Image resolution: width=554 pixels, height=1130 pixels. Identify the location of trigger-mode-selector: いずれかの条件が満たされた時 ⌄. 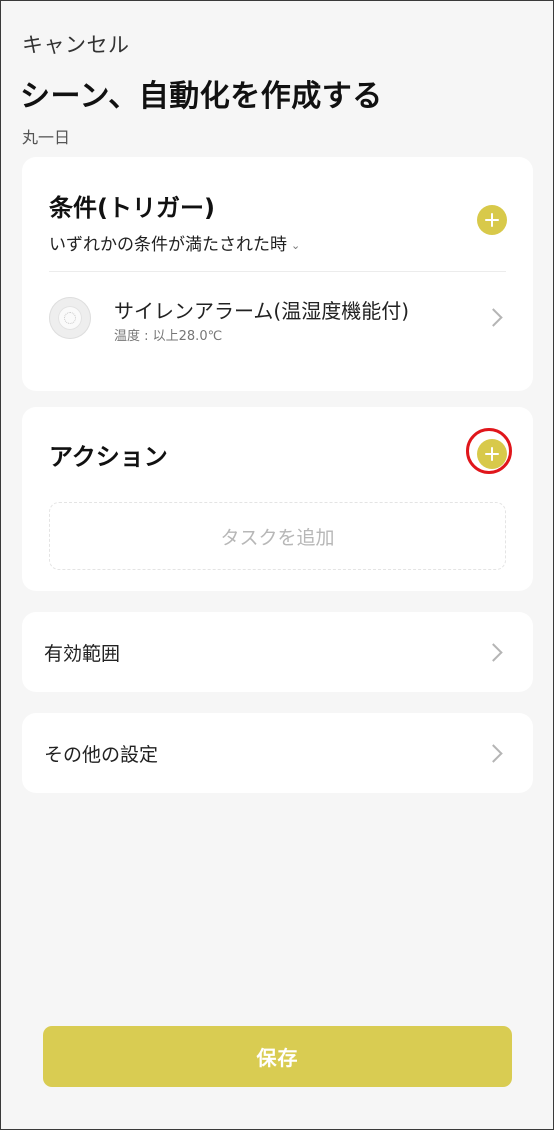
(174, 242).